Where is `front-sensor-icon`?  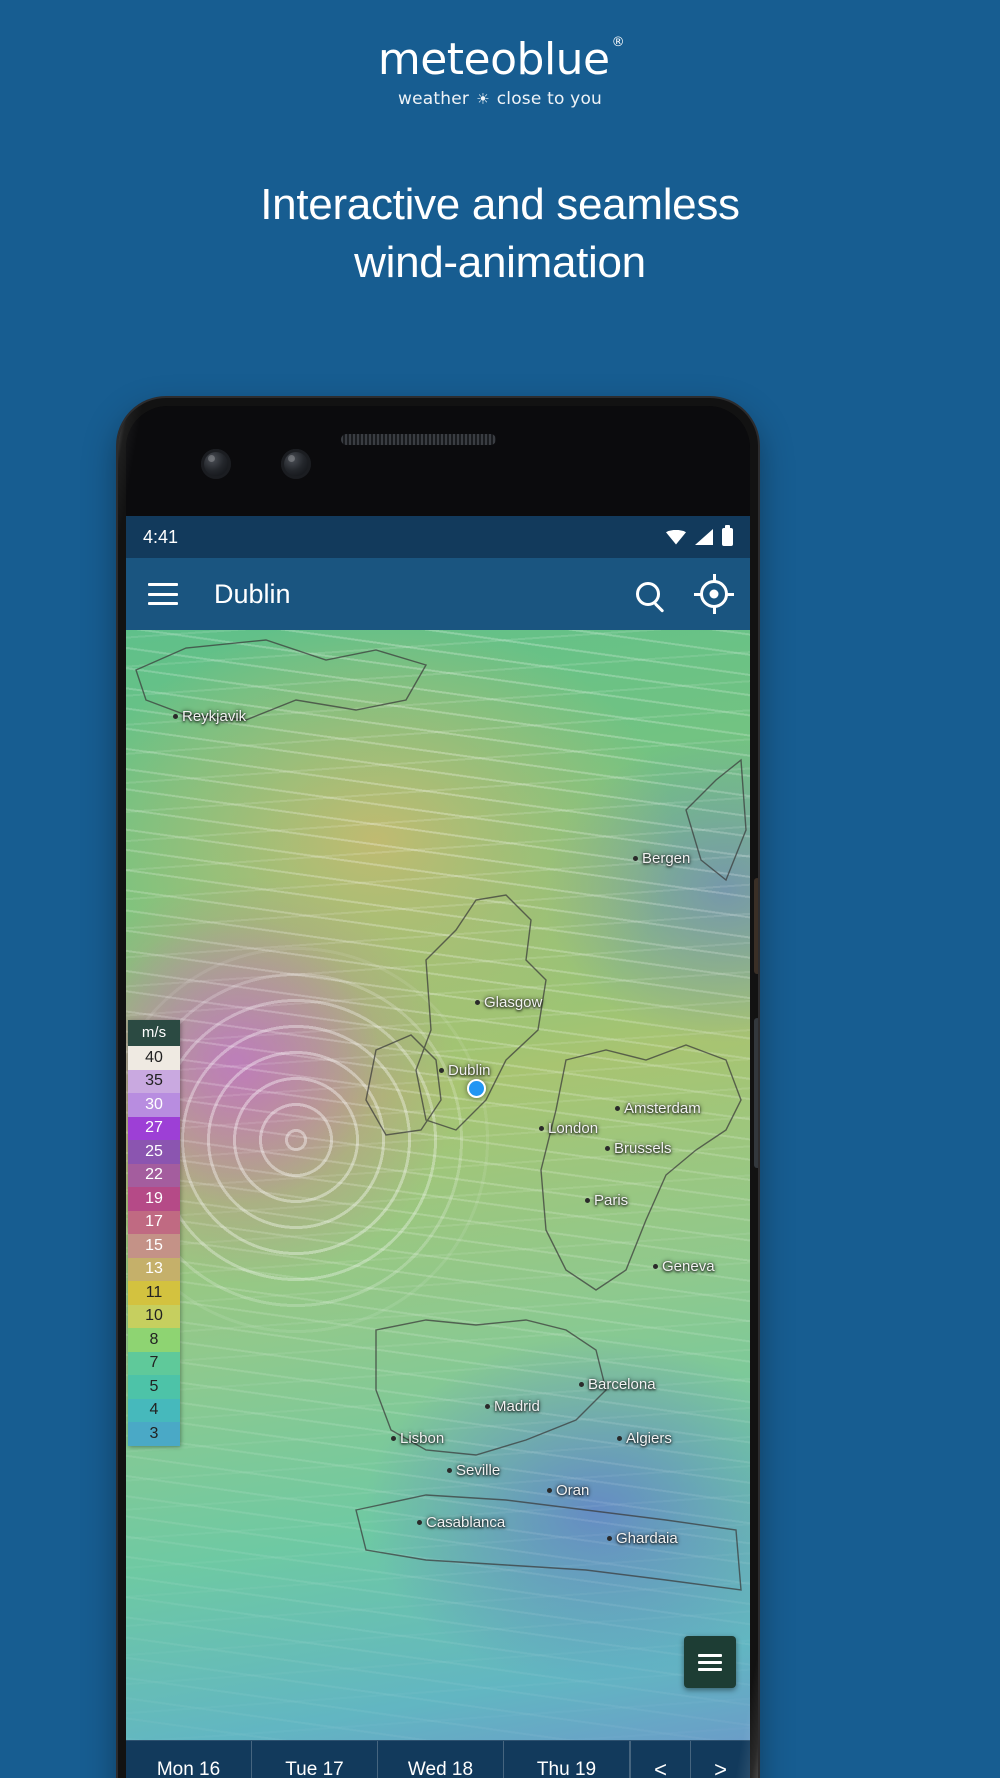 front-sensor-icon is located at coordinates (296, 464).